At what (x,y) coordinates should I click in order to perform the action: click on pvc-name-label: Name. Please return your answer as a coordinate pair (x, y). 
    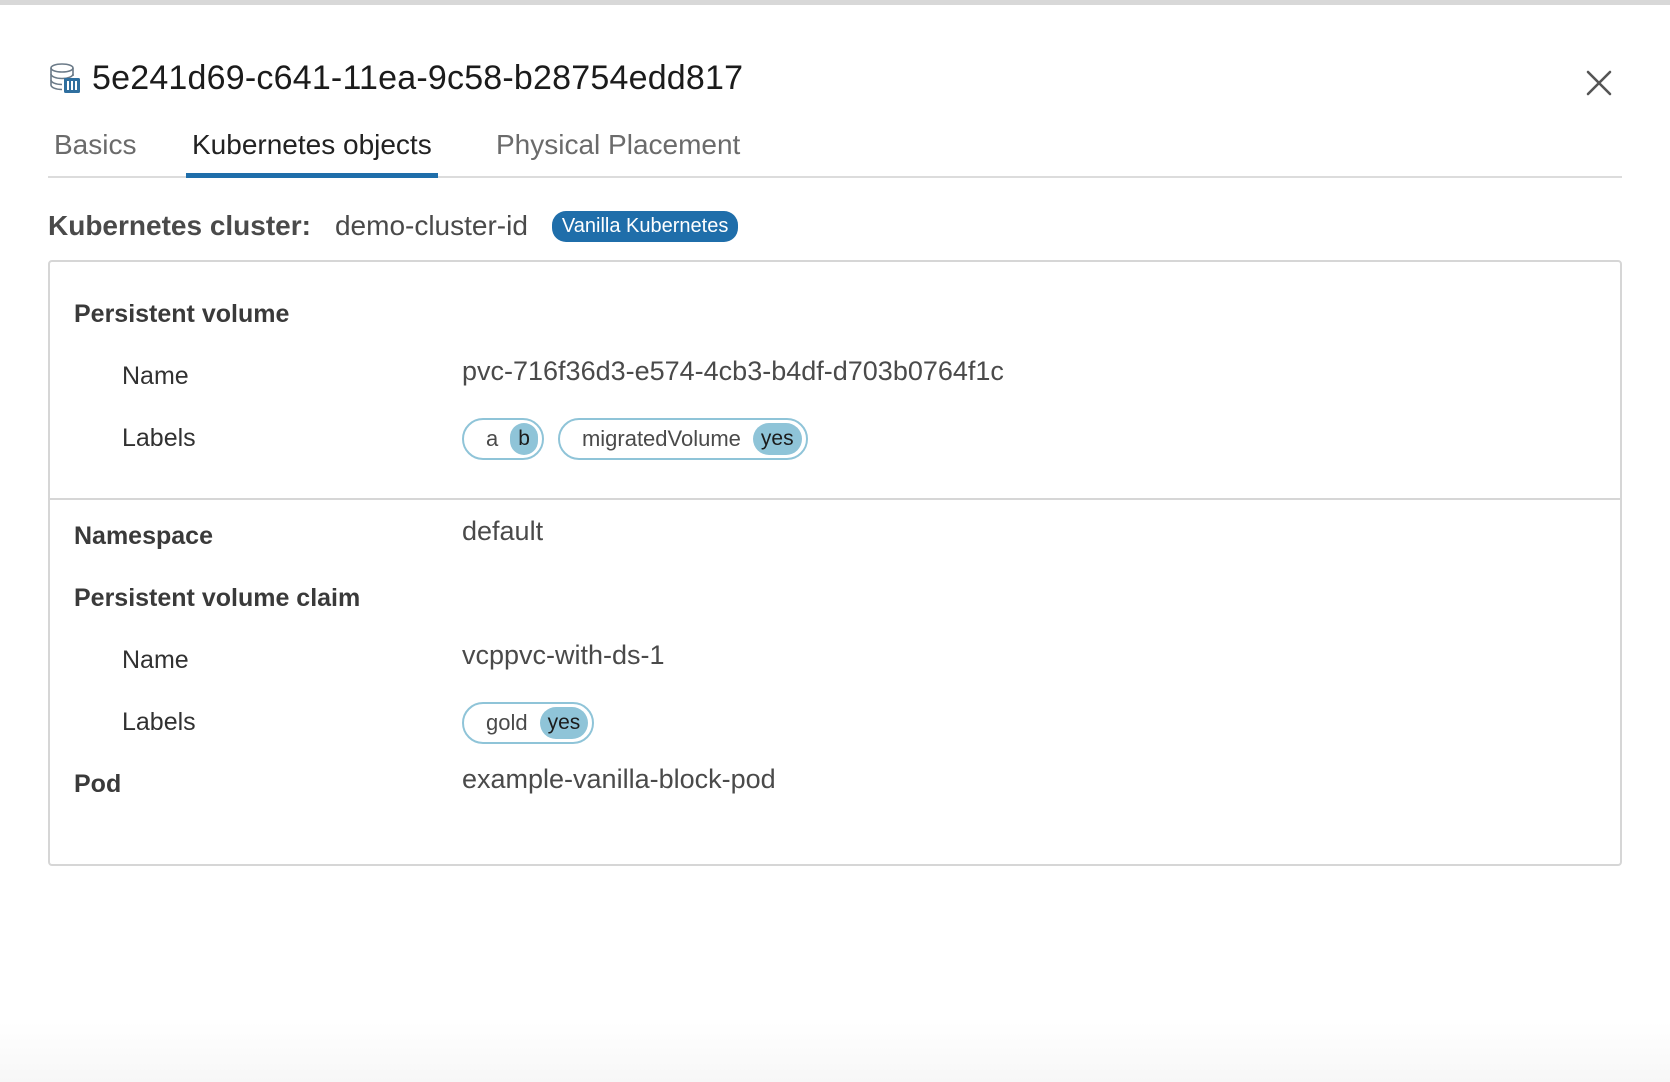
    Looking at the image, I should click on (155, 660).